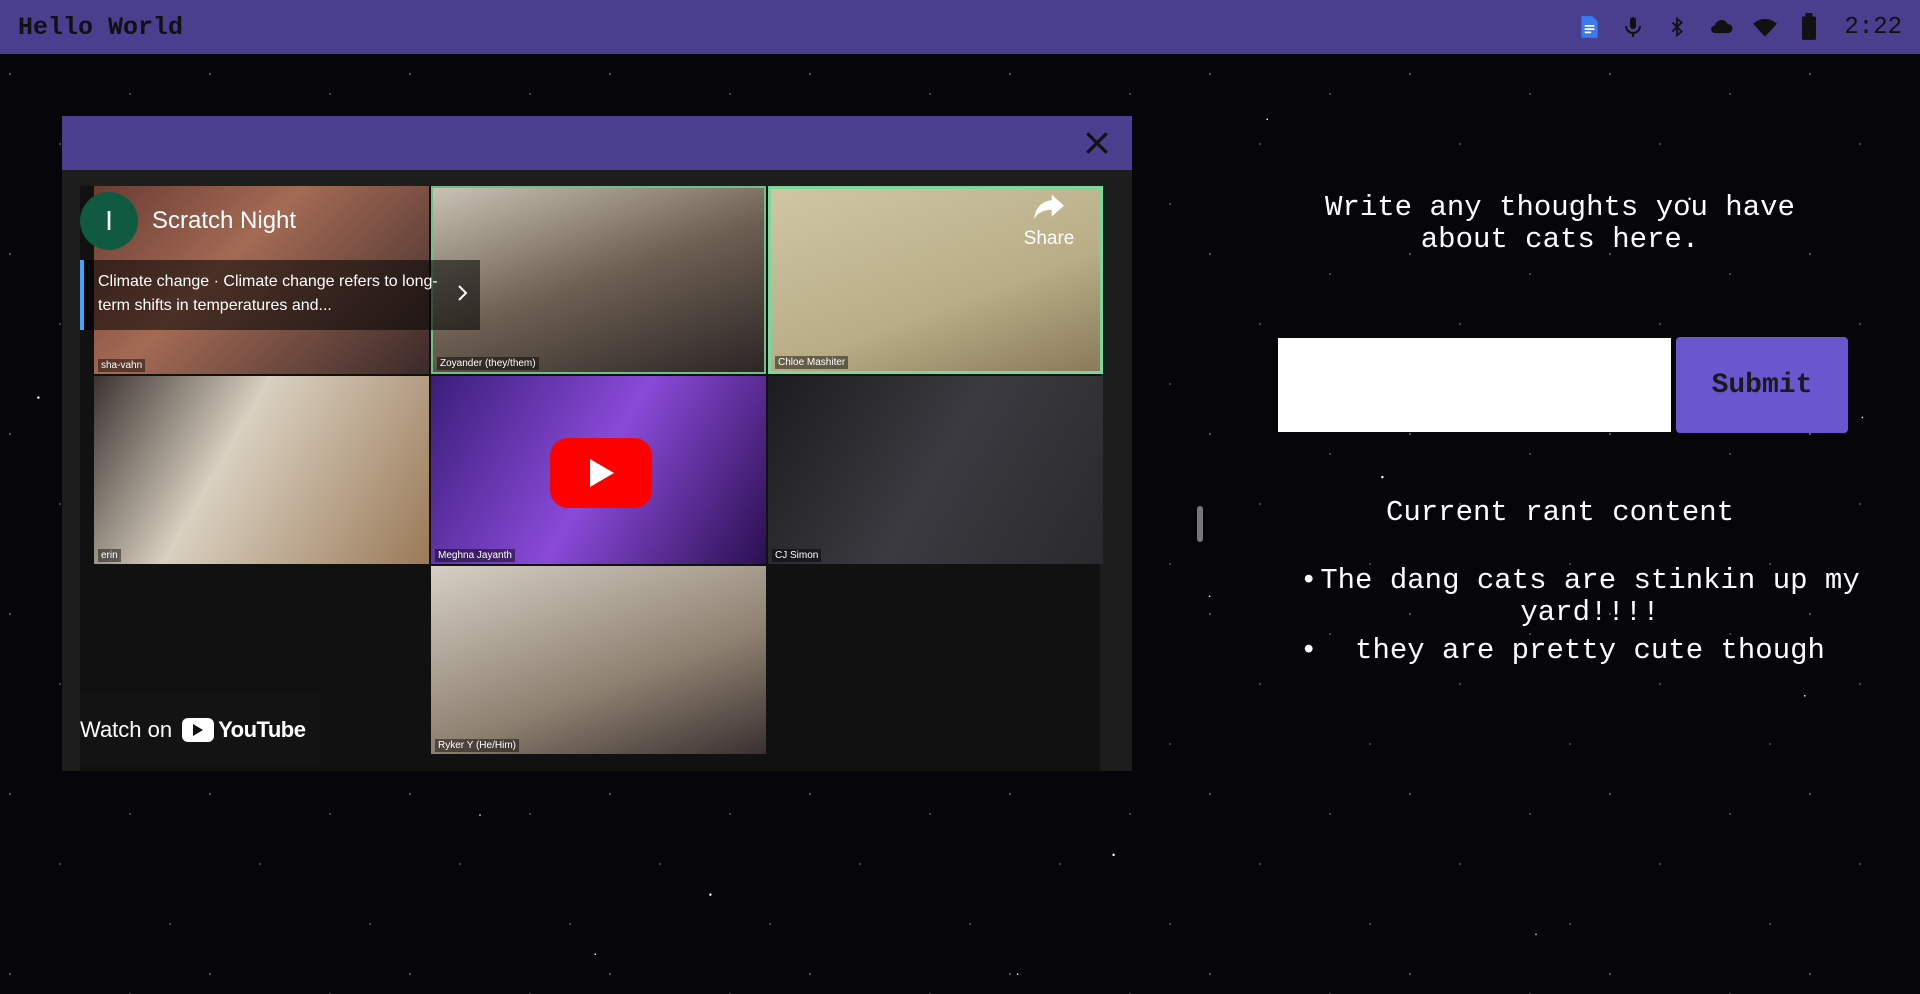 Image resolution: width=1920 pixels, height=994 pixels. I want to click on play-icon, so click(602, 473).